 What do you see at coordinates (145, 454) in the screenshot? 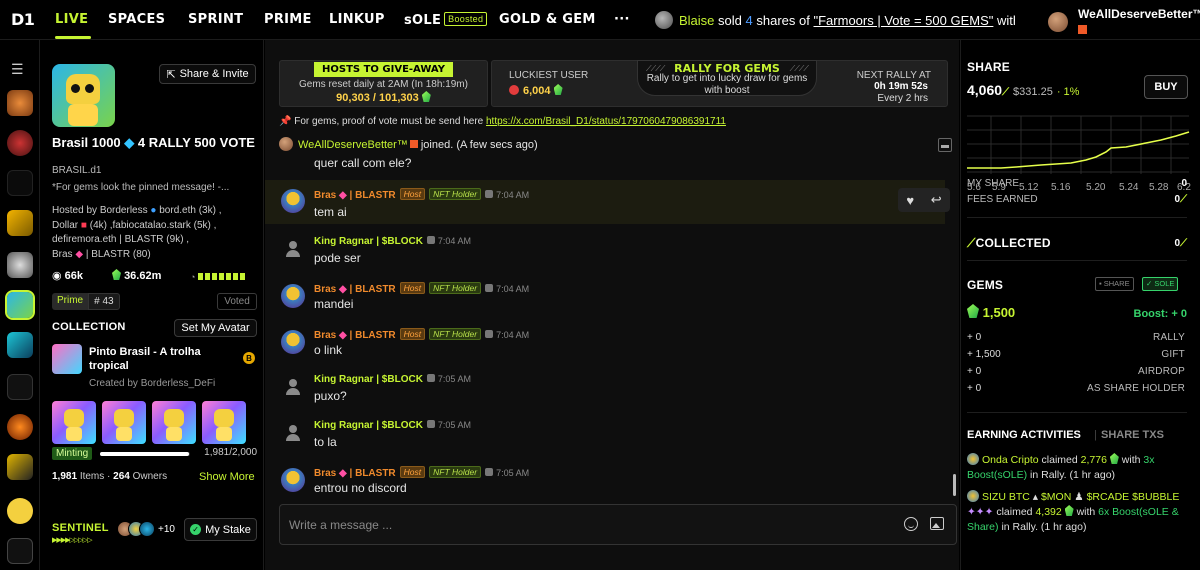
I see `mint-progress-fill` at bounding box center [145, 454].